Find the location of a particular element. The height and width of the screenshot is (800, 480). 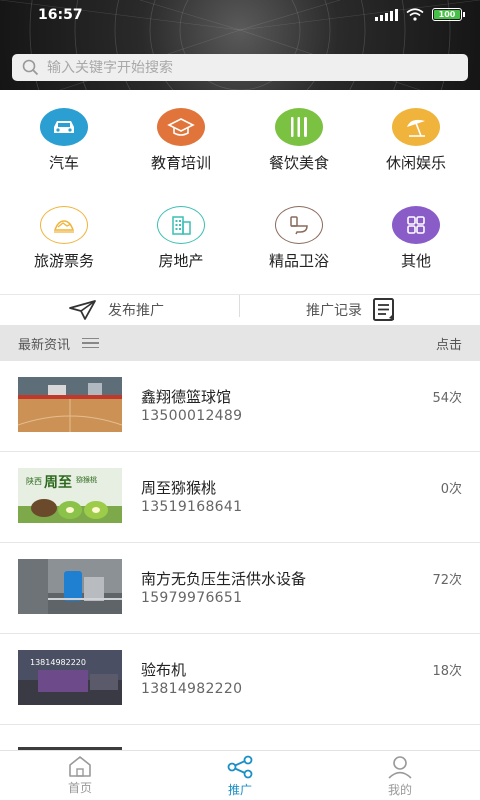

publish-button: 发布推广 is located at coordinates (116, 310).